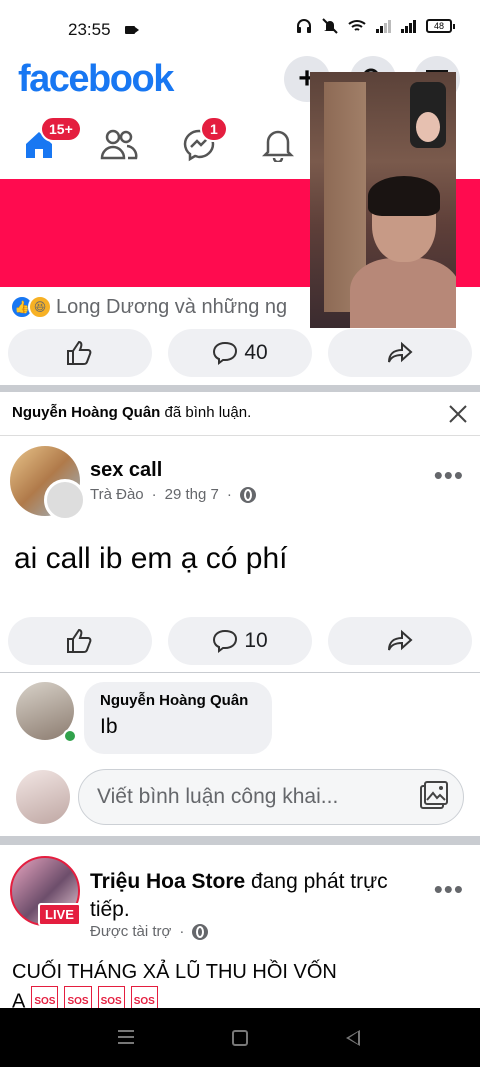 The height and width of the screenshot is (1067, 480). What do you see at coordinates (167, 881) in the screenshot?
I see `store-name: Triệu Hoa Store` at bounding box center [167, 881].